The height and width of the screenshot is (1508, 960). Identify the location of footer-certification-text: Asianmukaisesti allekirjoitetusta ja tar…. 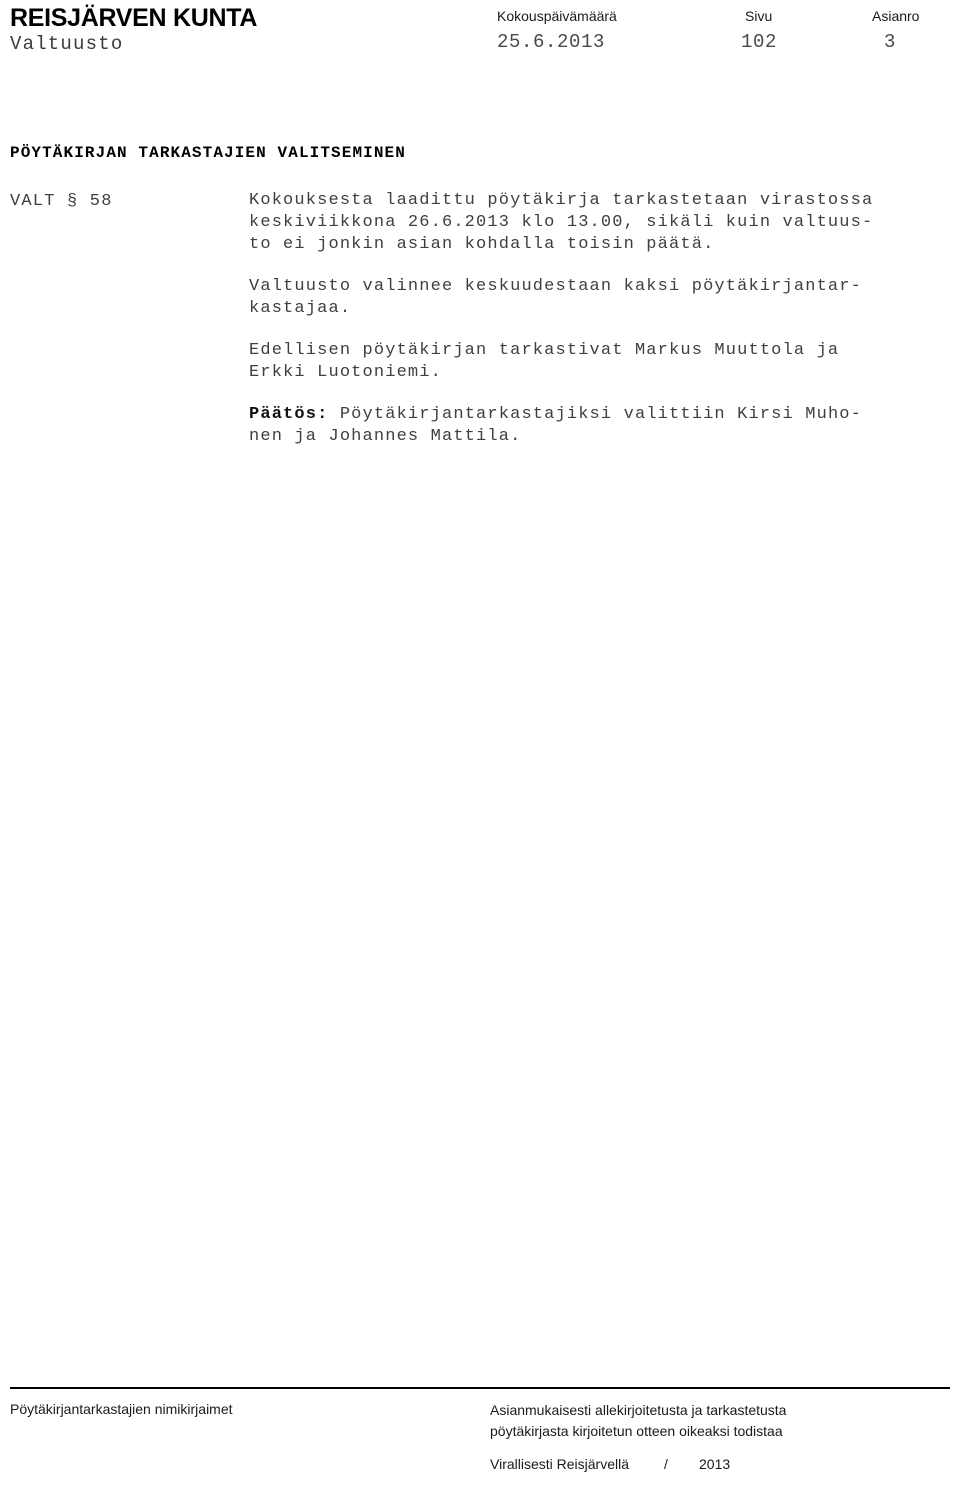
(638, 1421).